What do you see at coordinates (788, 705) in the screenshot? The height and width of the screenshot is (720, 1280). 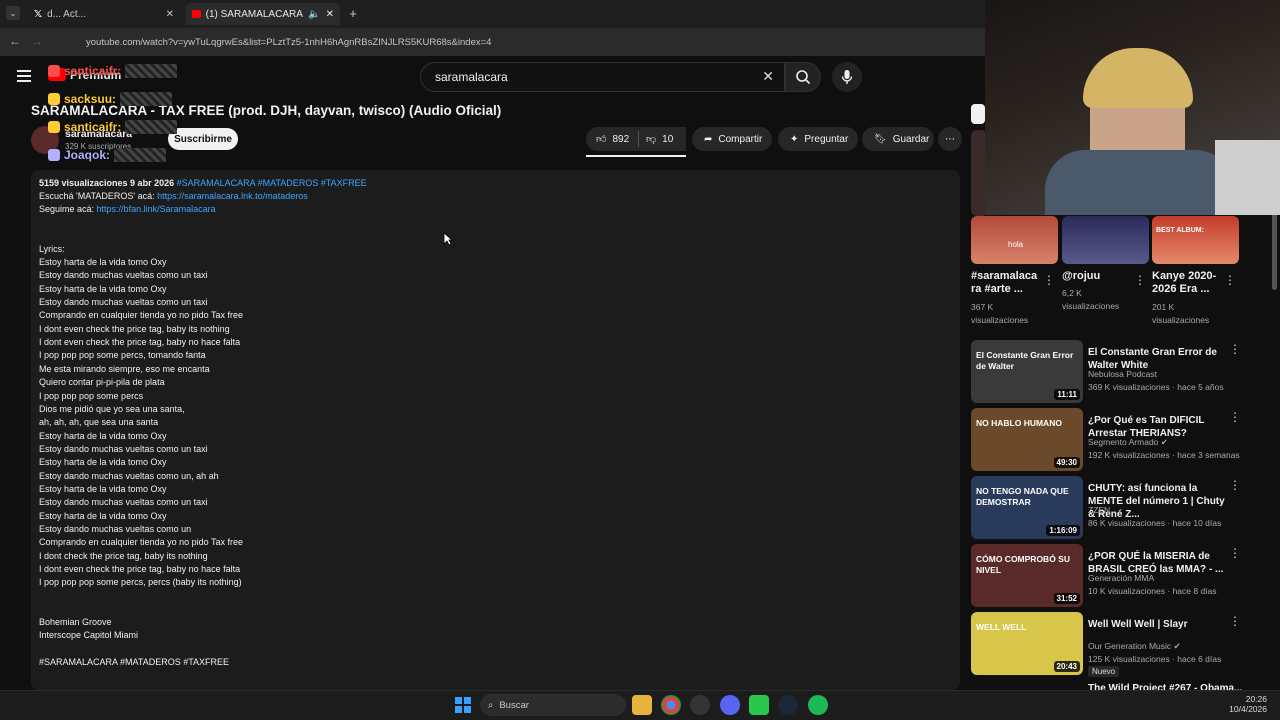 I see `steam-icon` at bounding box center [788, 705].